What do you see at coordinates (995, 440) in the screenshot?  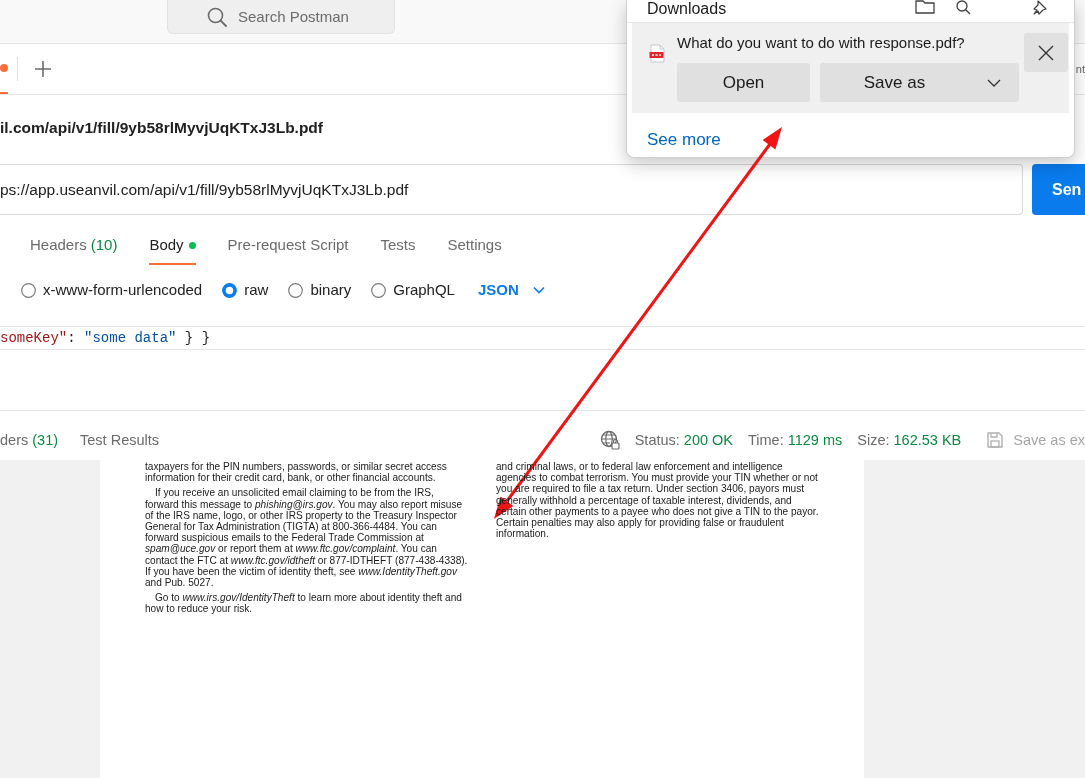 I see `save-icon` at bounding box center [995, 440].